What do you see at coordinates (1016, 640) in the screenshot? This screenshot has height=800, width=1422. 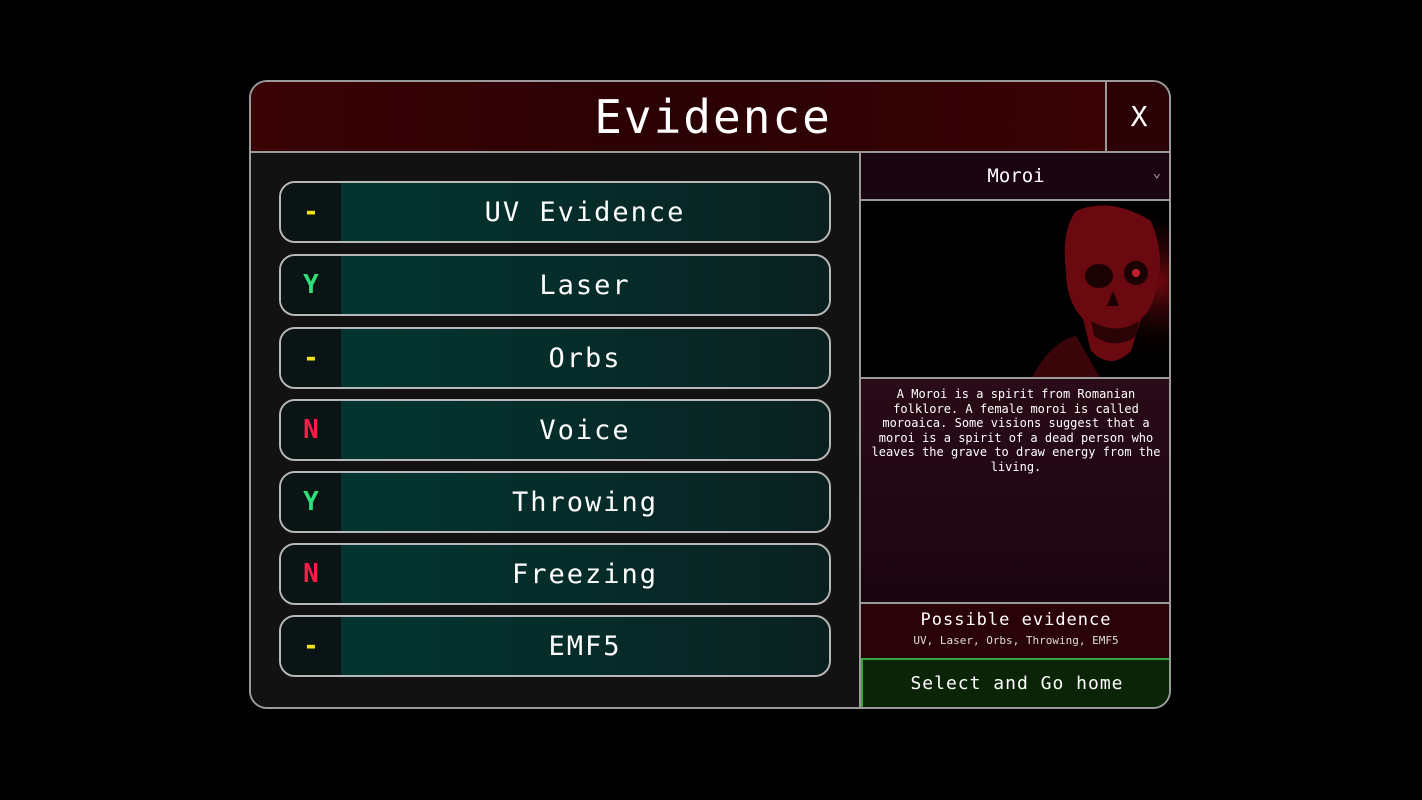 I see `possible-evidence-list: UV, Laser, Orbs, Throwing, EMF5` at bounding box center [1016, 640].